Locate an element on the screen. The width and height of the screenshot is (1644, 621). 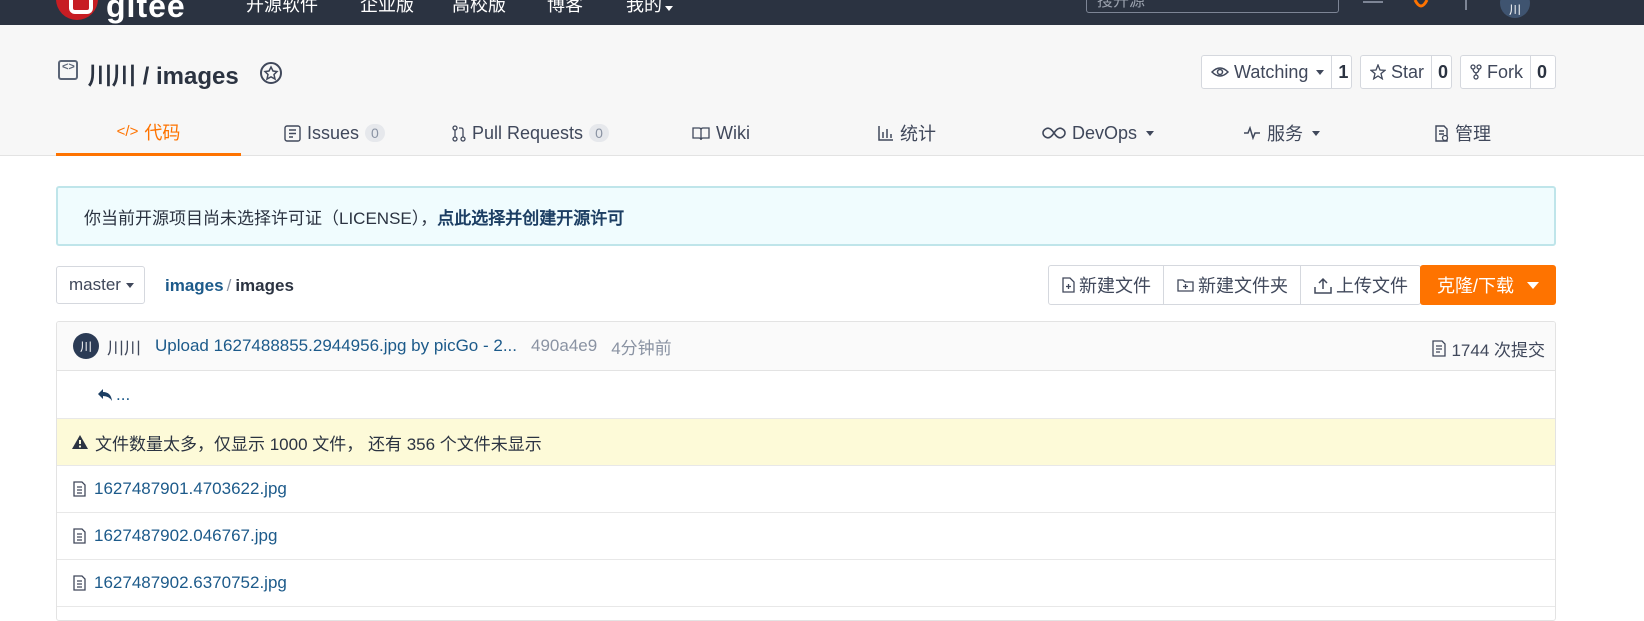
recommend-badge-icon is located at coordinates (271, 74).